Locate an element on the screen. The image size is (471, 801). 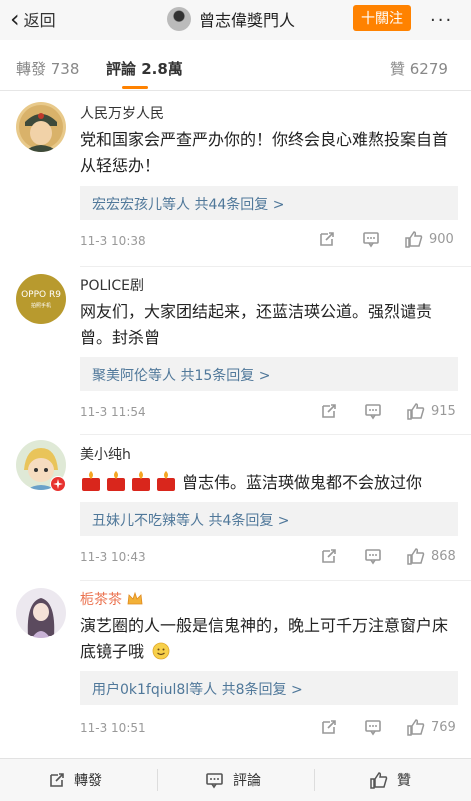
comment-content-row: 曾志伟。蓝洁瑛做鬼都不会放过你 is located at coordinates (251, 481).